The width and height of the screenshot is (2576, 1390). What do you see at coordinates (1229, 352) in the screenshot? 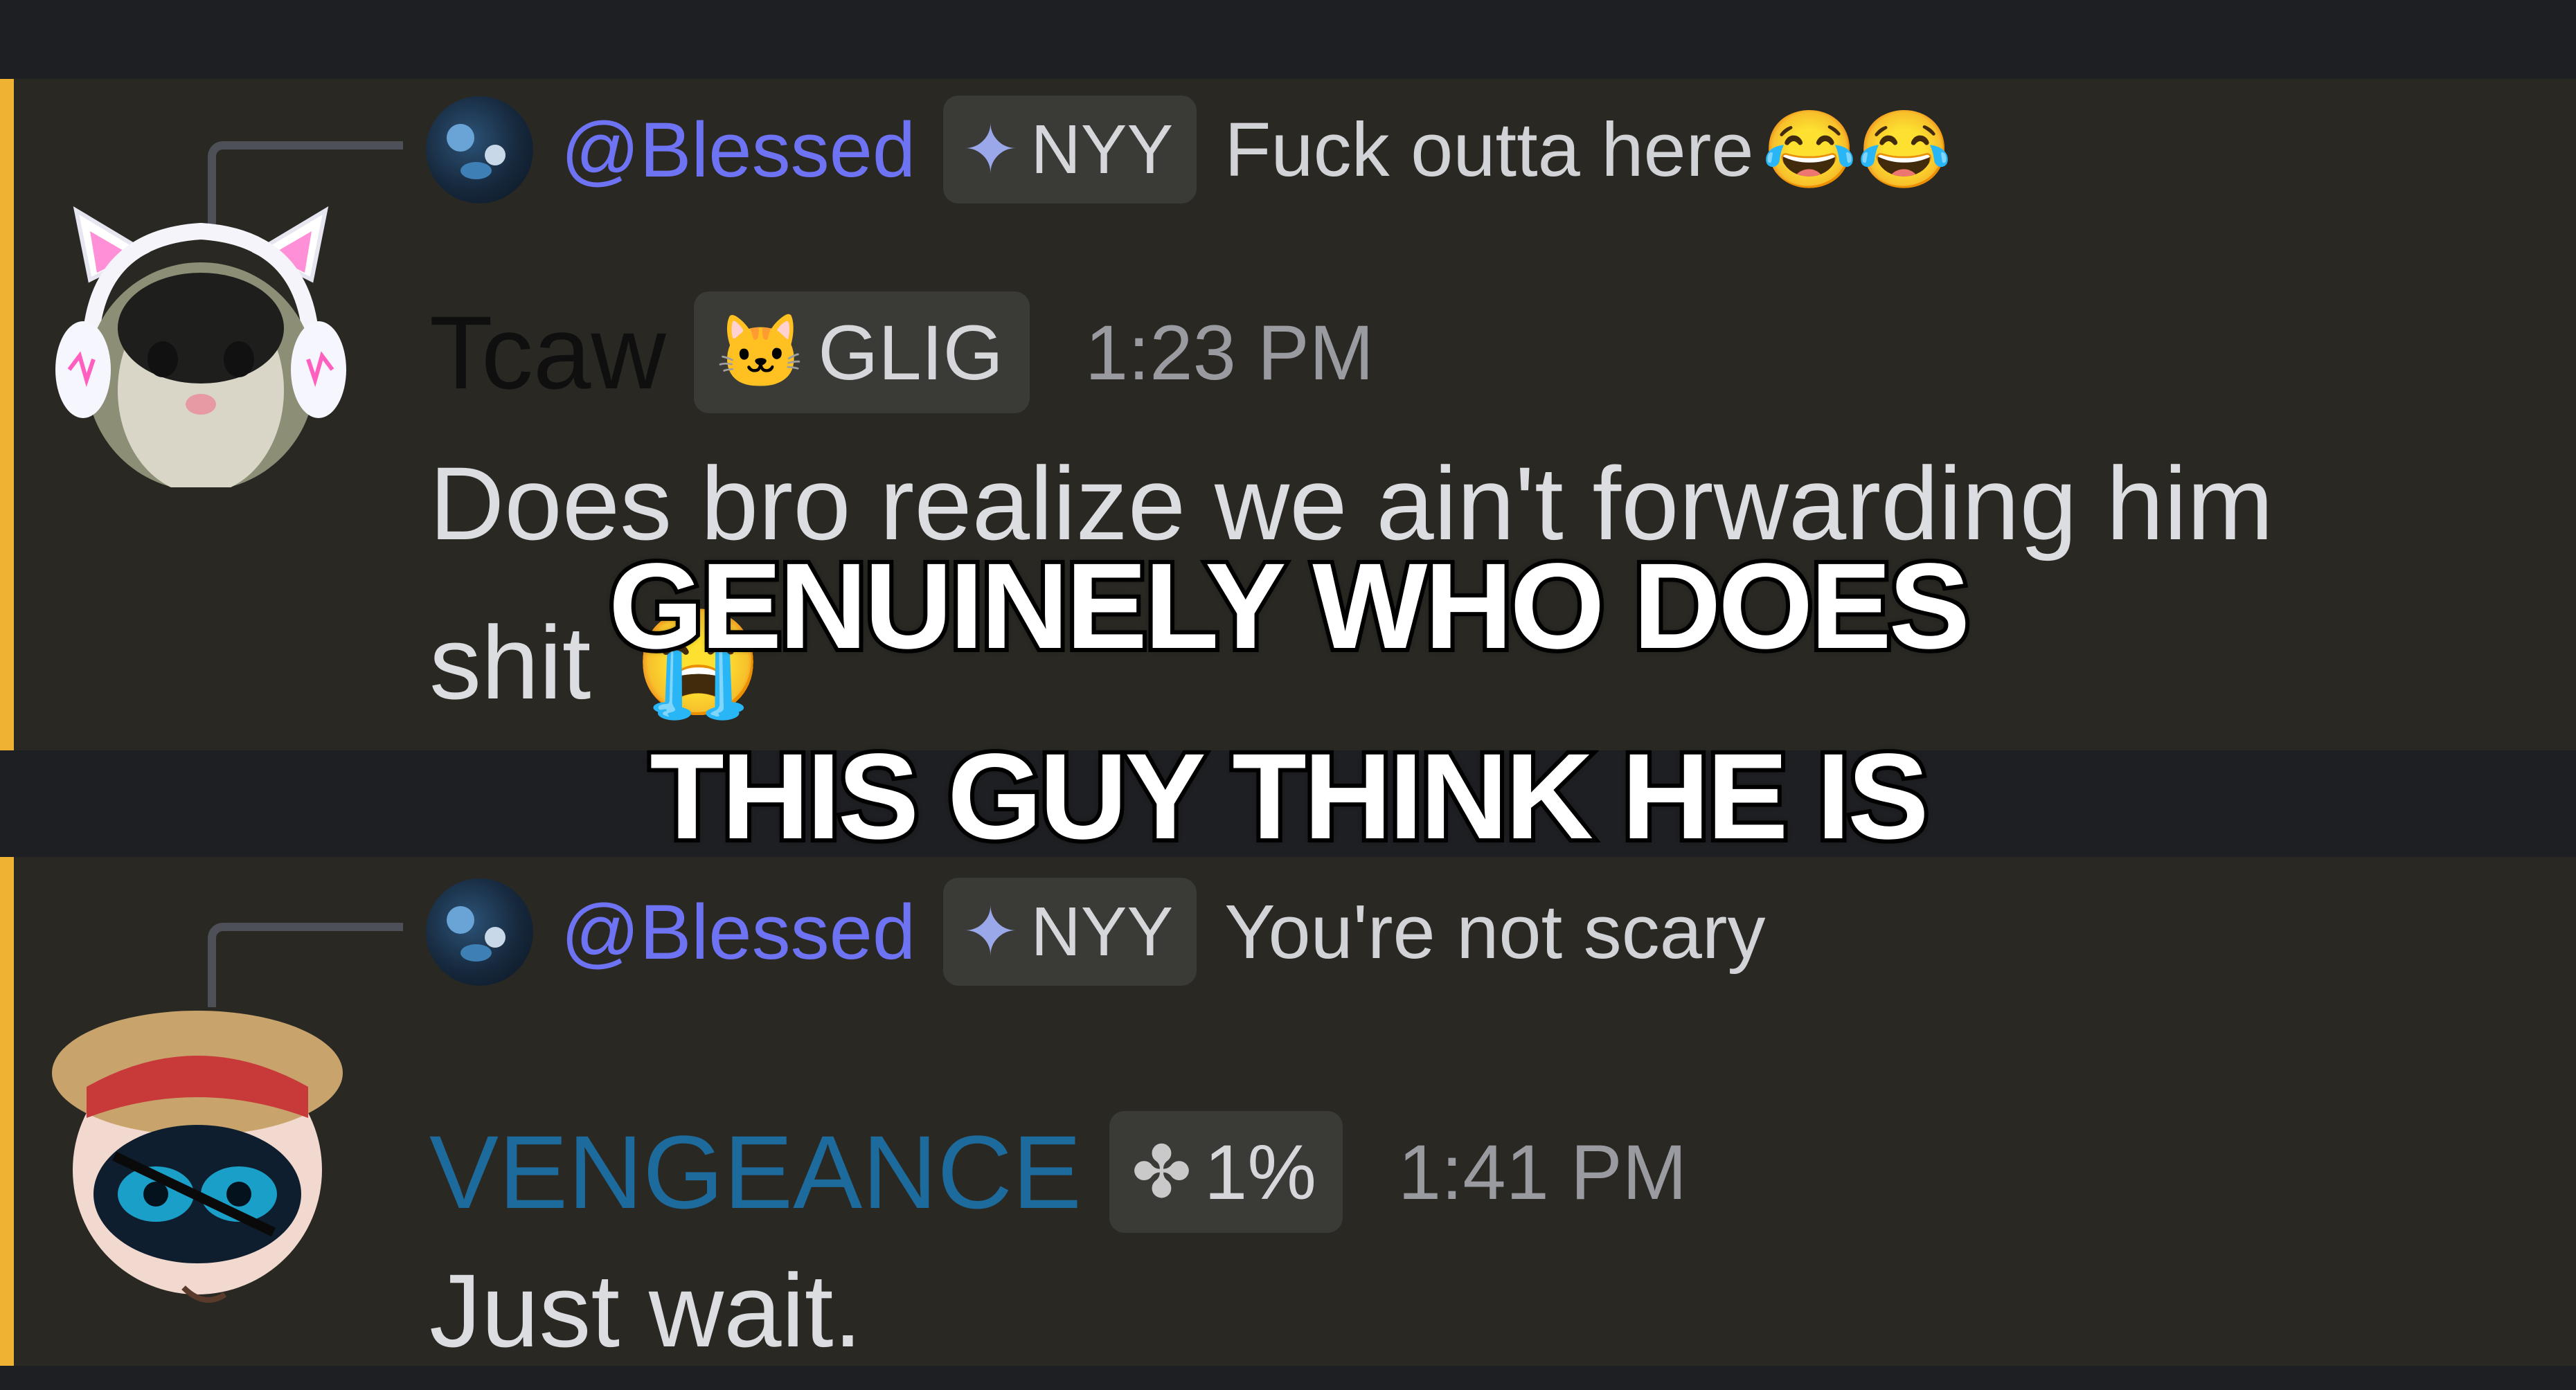
I see `timestamp: 1:23 PM` at bounding box center [1229, 352].